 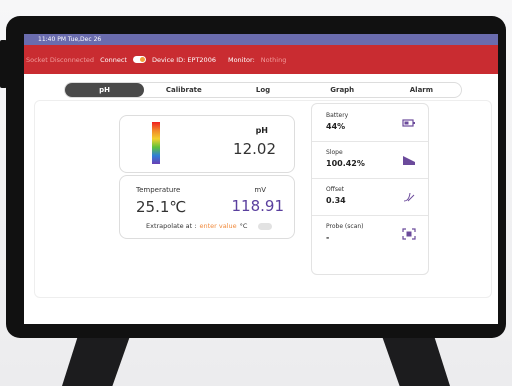 I want to click on slope-row: Slope 100.42%, so click(x=370, y=160).